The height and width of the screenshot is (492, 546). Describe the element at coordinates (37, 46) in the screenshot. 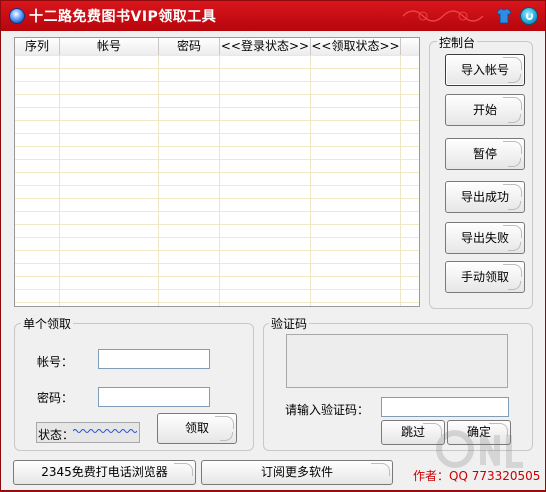

I see `column-header-index: 序列` at that location.